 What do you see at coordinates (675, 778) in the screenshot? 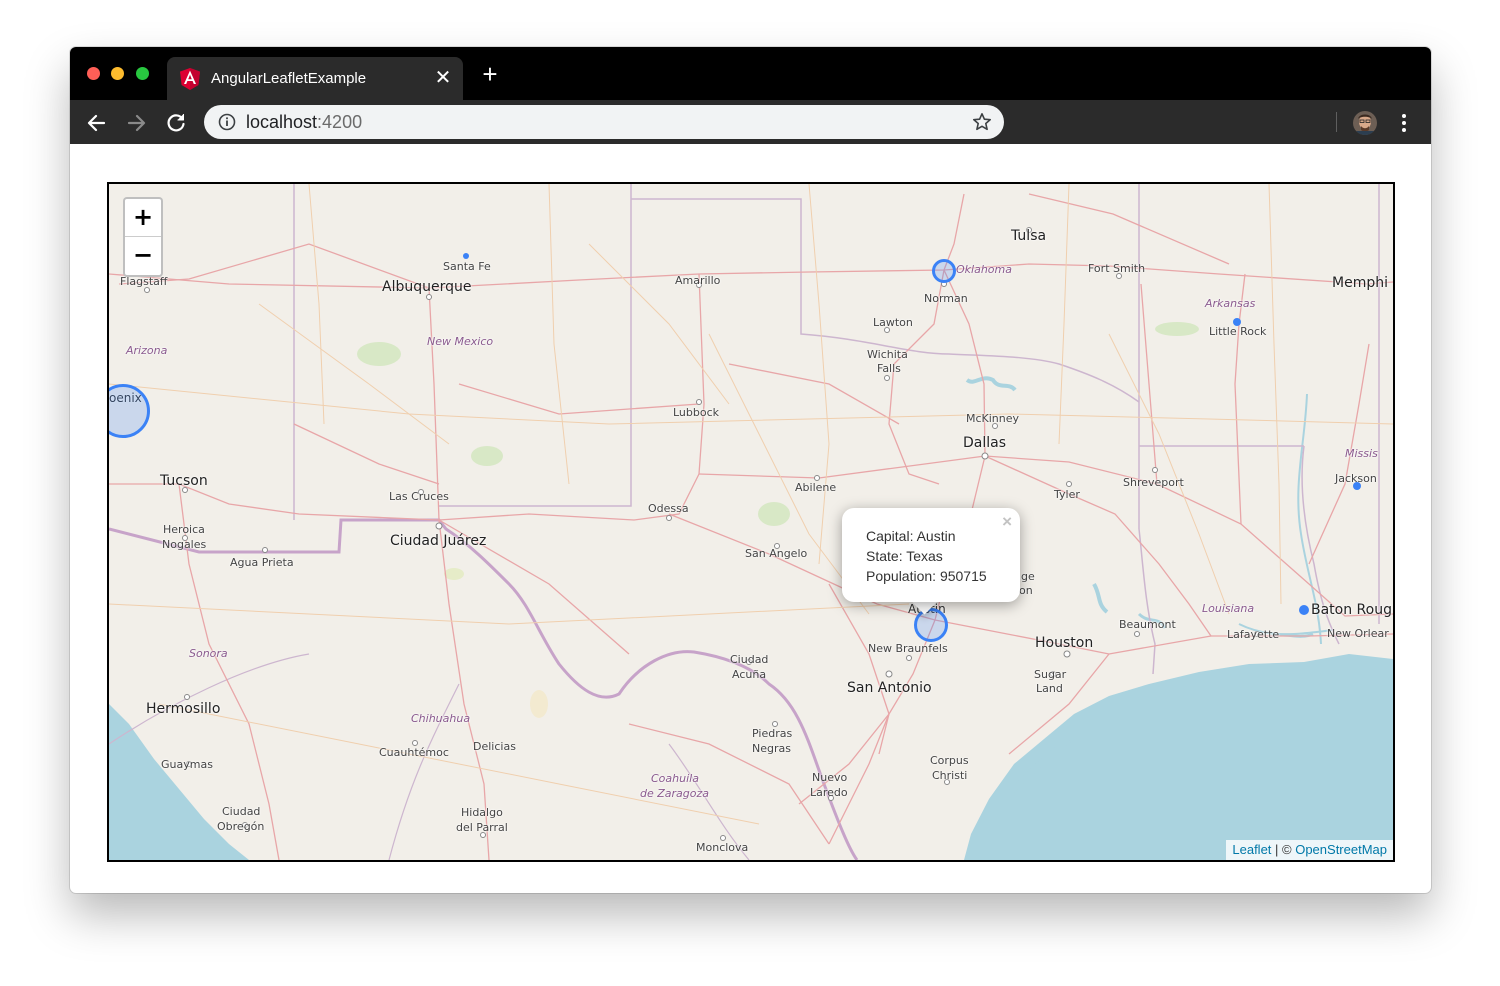
I see `map-label-coahuila: Coahuila` at bounding box center [675, 778].